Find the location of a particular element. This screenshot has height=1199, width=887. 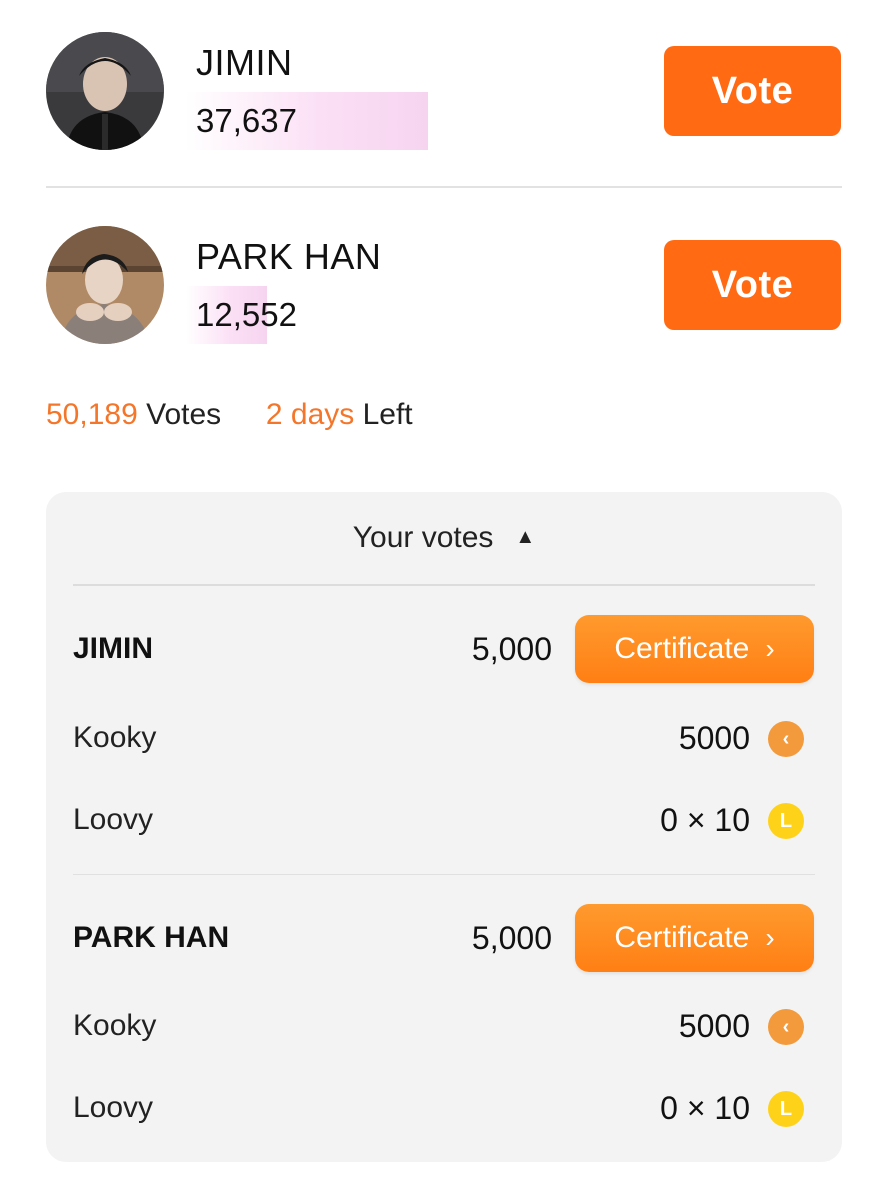

candidate-name: PARK HAN is located at coordinates (289, 256).